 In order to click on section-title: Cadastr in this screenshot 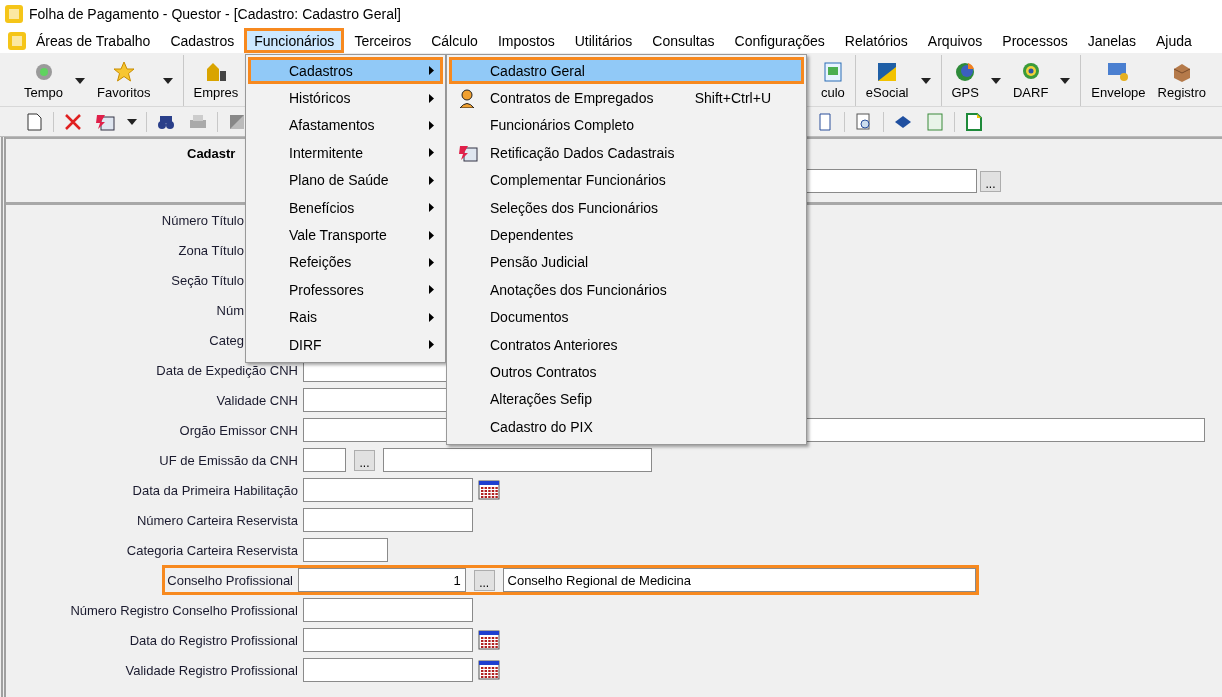, I will do `click(211, 153)`.